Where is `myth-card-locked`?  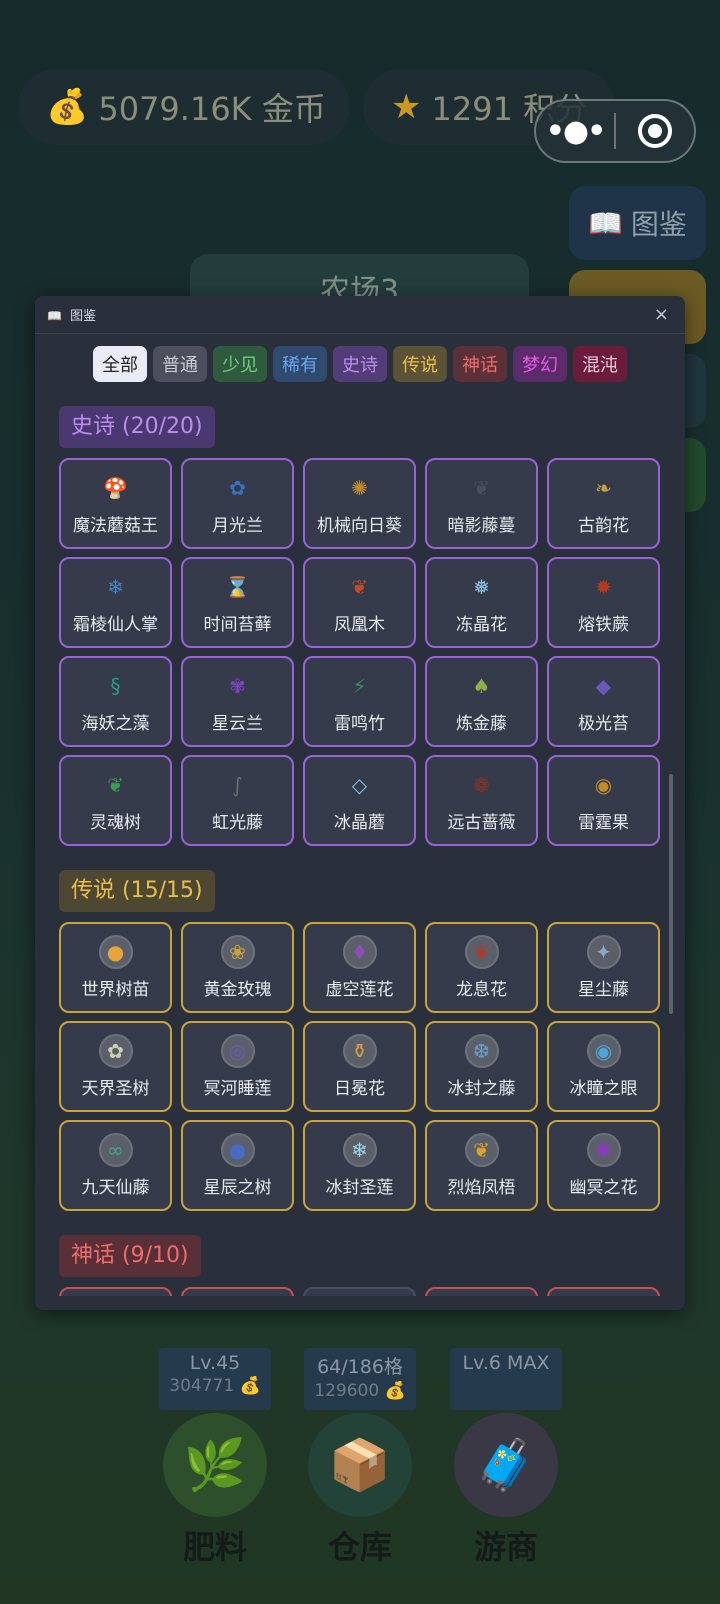 myth-card-locked is located at coordinates (359, 1291).